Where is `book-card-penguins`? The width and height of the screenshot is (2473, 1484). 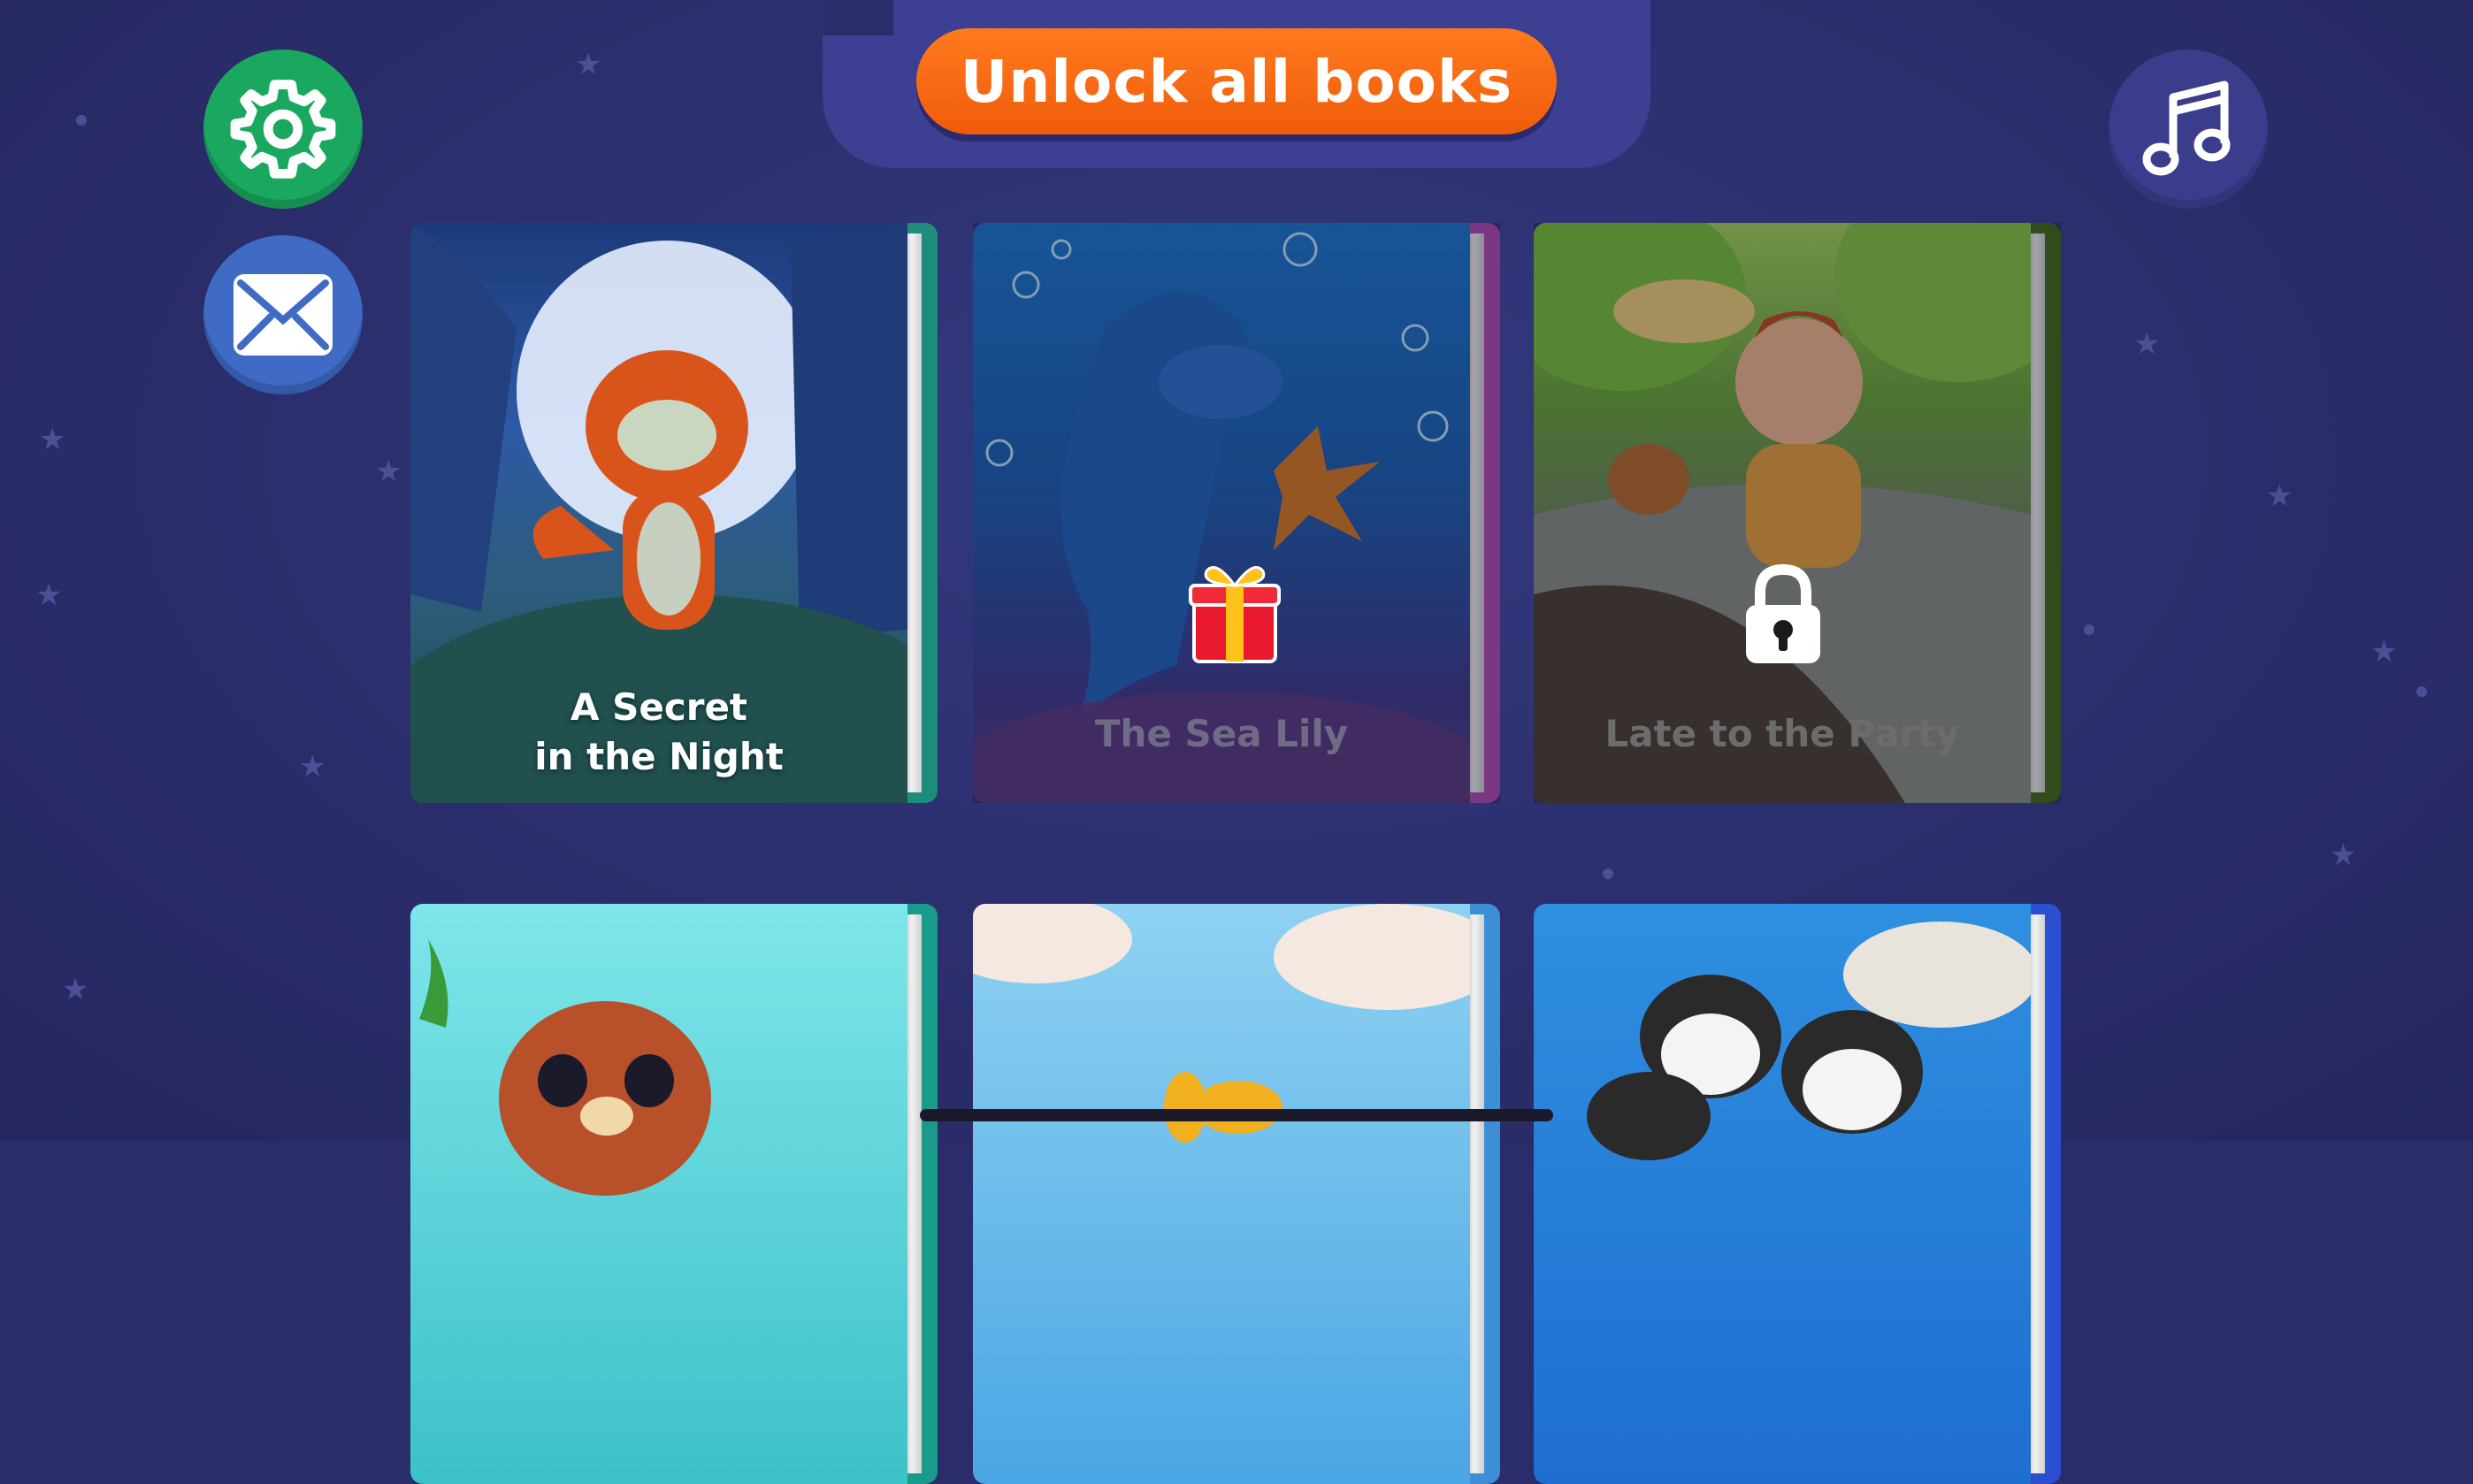 book-card-penguins is located at coordinates (1797, 1194).